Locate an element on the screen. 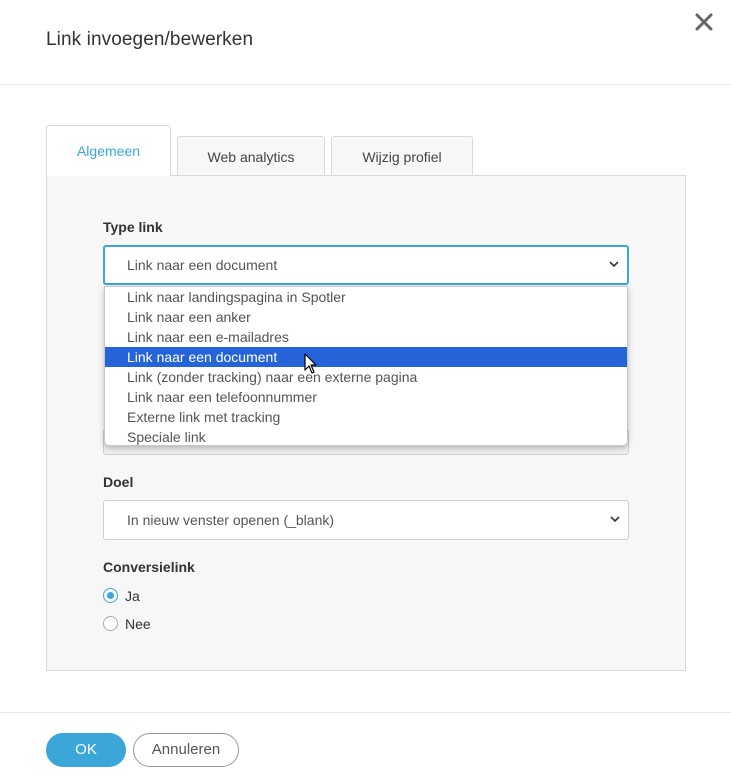 Image resolution: width=731 pixels, height=782 pixels. ok-button: OK is located at coordinates (86, 750).